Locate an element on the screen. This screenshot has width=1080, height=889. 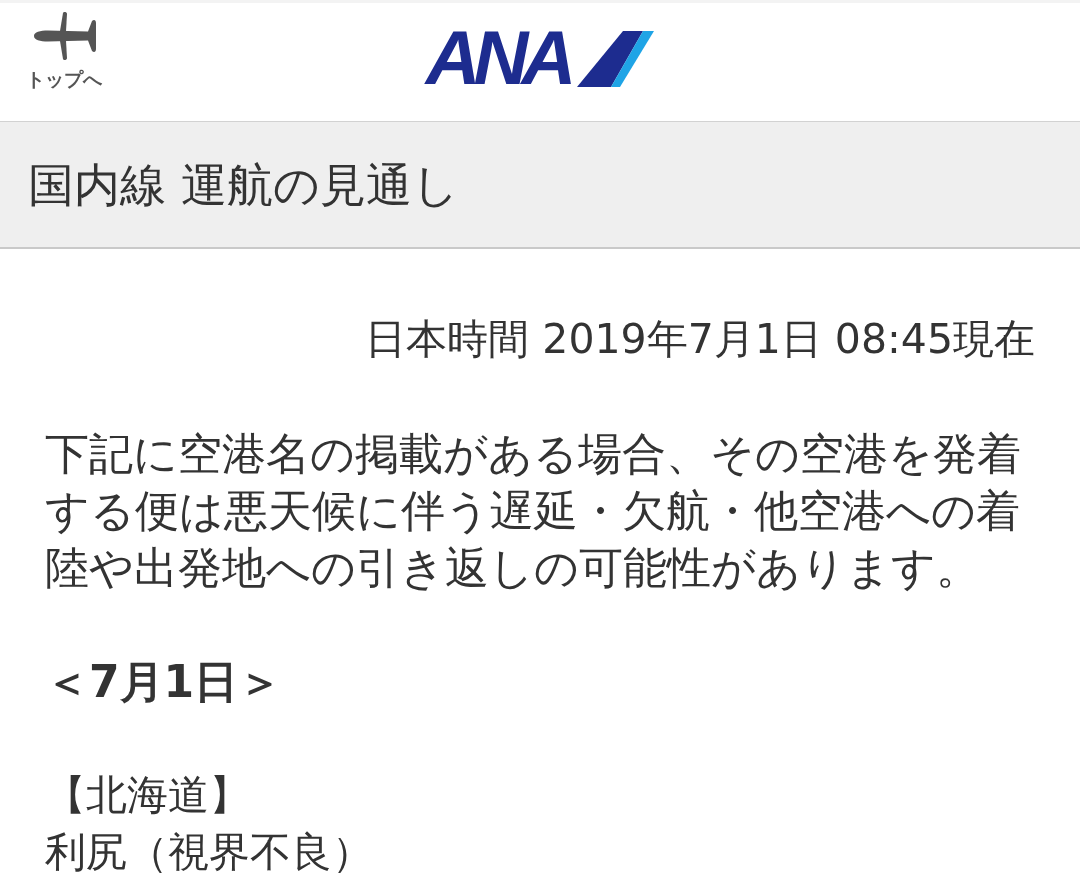
airport-entry: 利尻（視界不良） is located at coordinates (209, 852).